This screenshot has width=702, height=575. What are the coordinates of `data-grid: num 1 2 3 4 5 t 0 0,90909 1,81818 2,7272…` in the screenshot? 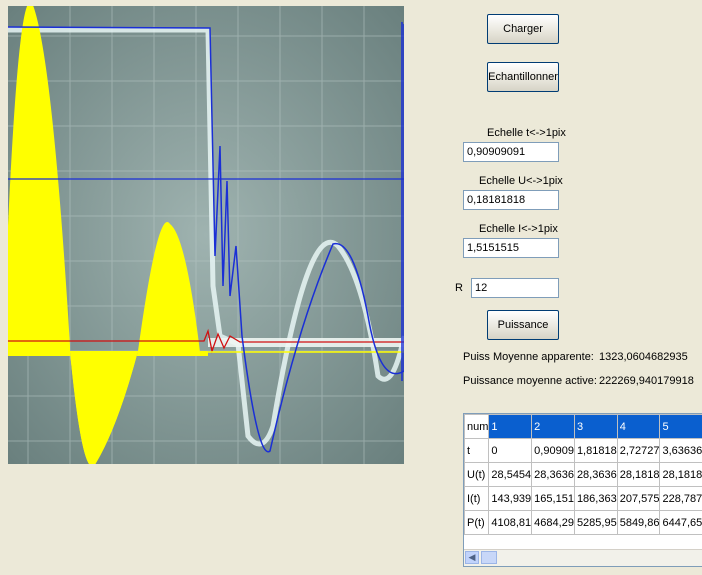 It's located at (582, 490).